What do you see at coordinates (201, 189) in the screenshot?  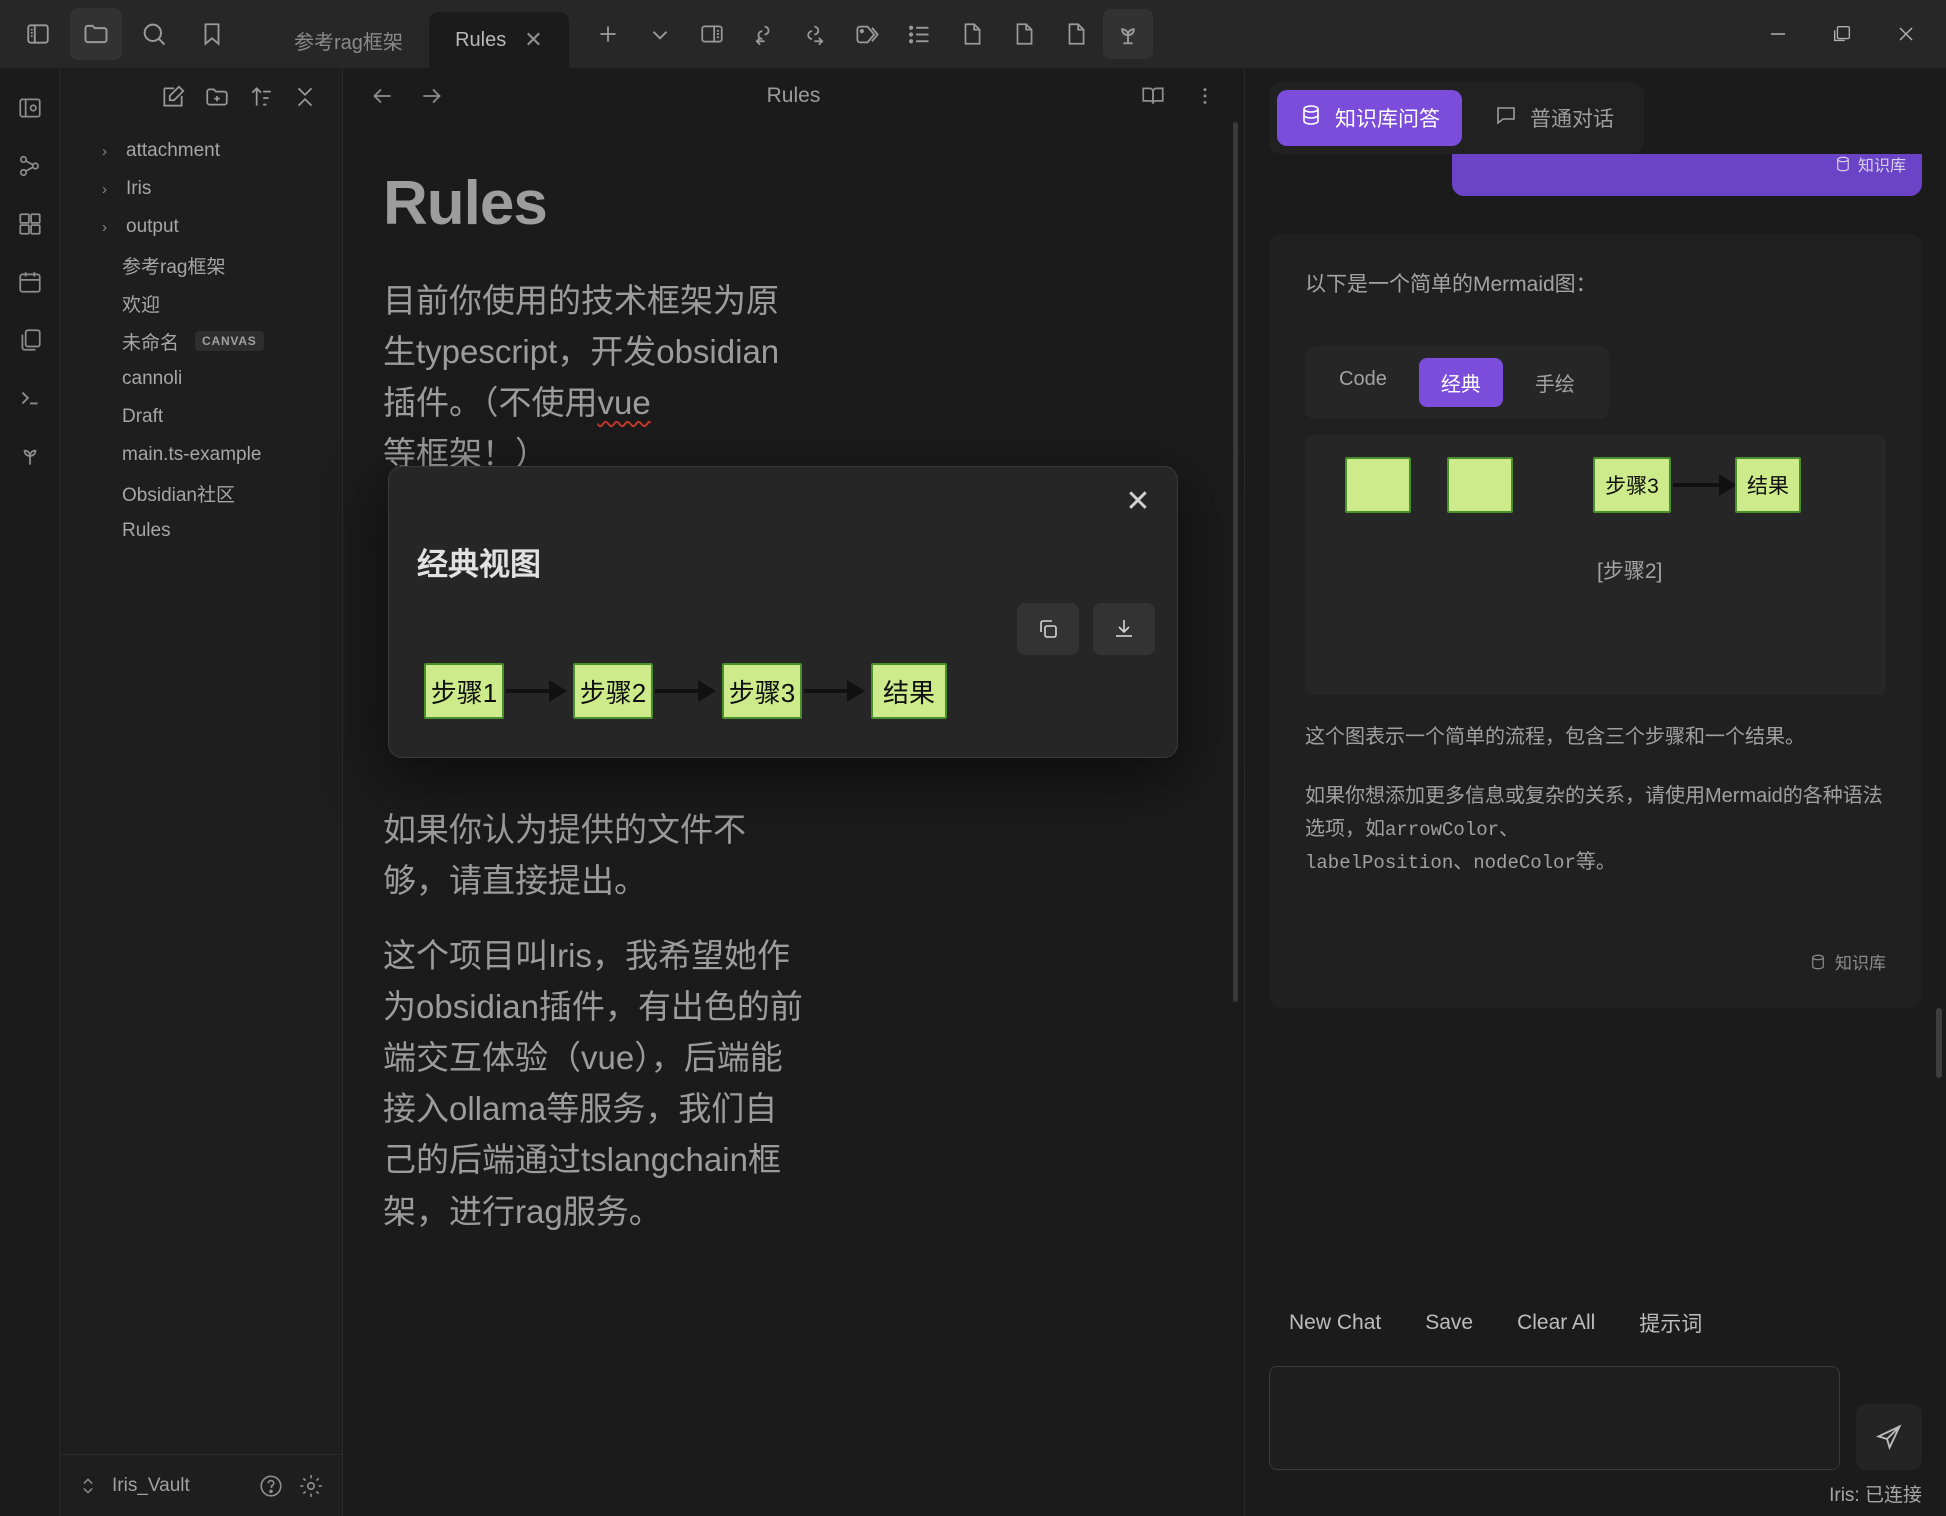 I see `tree-folder-iris: › Iris` at bounding box center [201, 189].